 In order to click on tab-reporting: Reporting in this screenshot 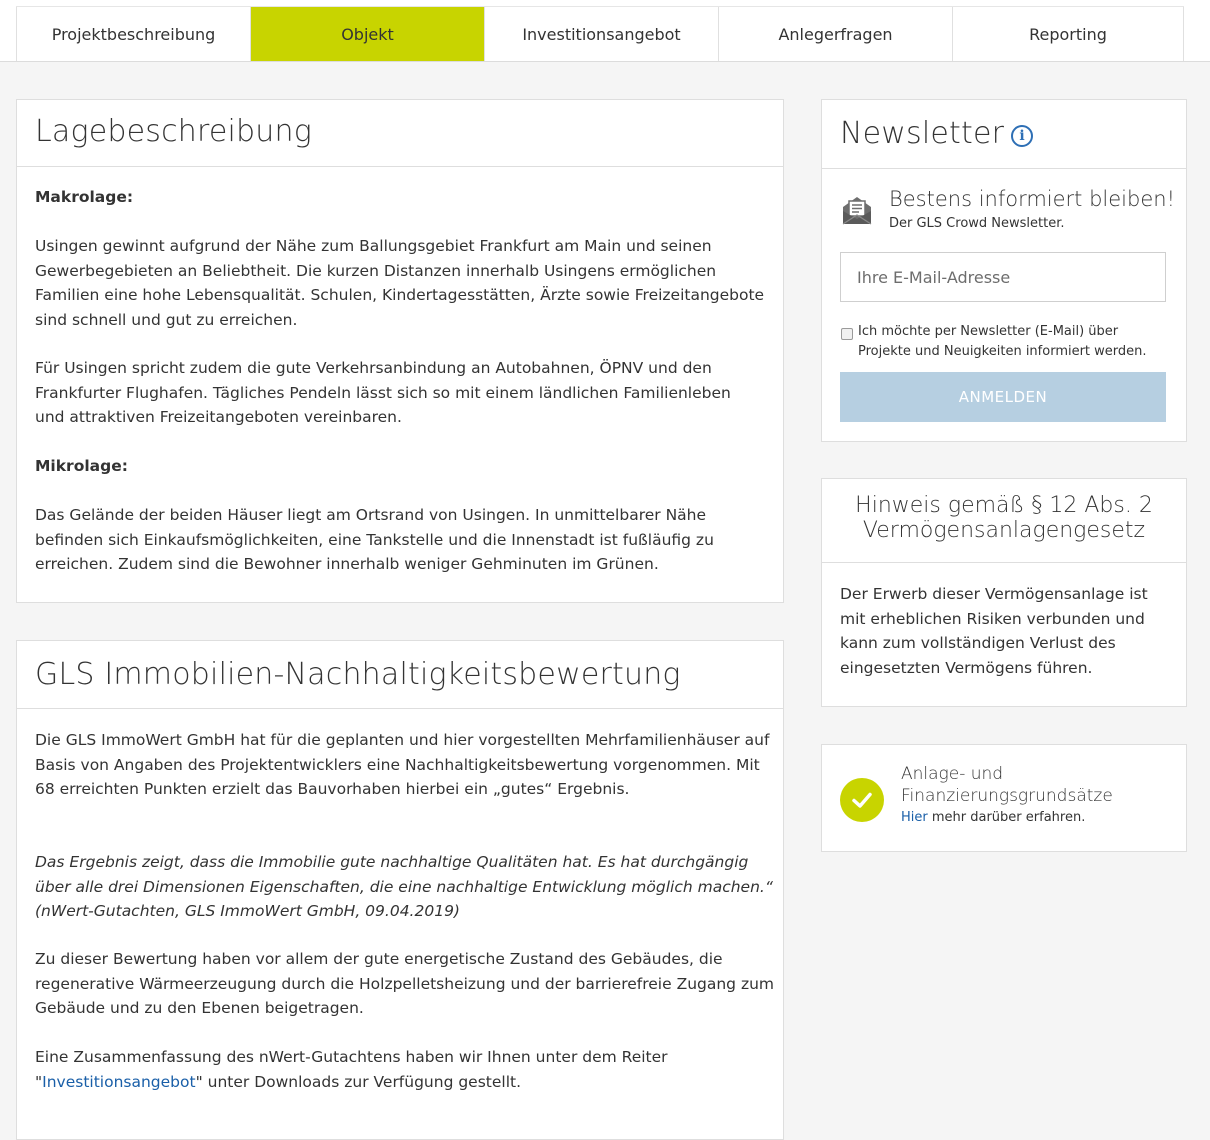, I will do `click(1068, 34)`.